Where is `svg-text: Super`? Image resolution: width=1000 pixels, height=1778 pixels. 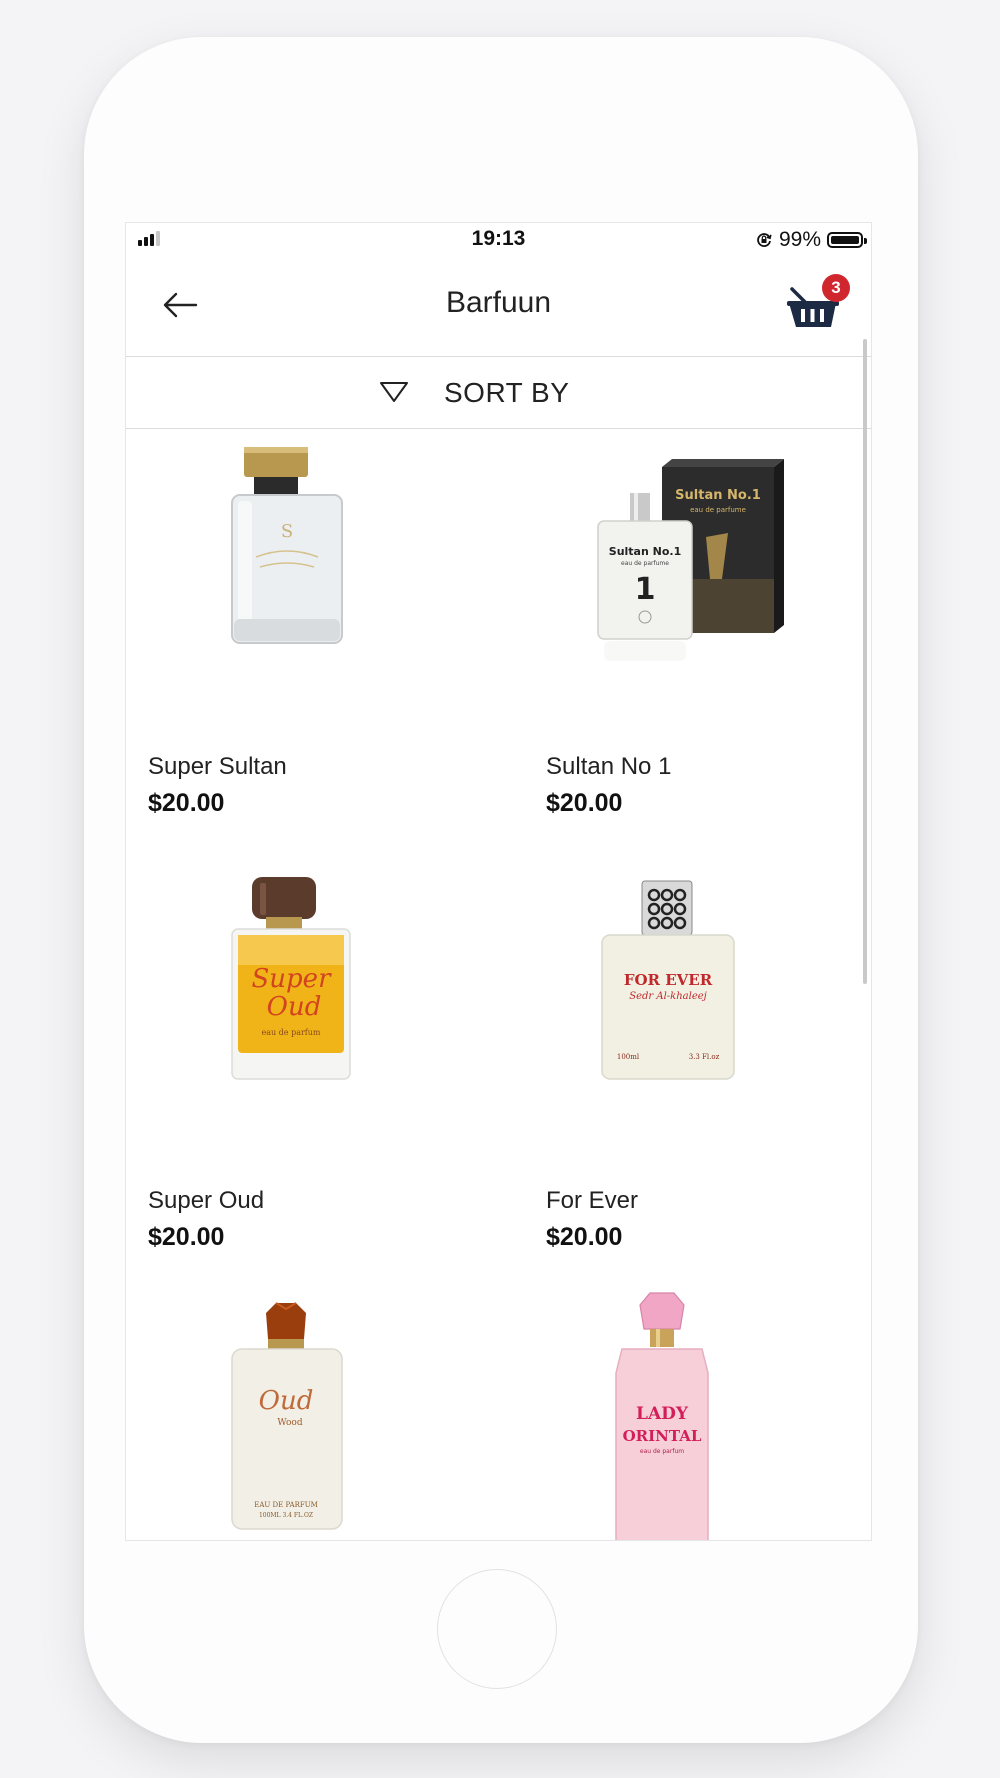 svg-text: Super is located at coordinates (291, 979).